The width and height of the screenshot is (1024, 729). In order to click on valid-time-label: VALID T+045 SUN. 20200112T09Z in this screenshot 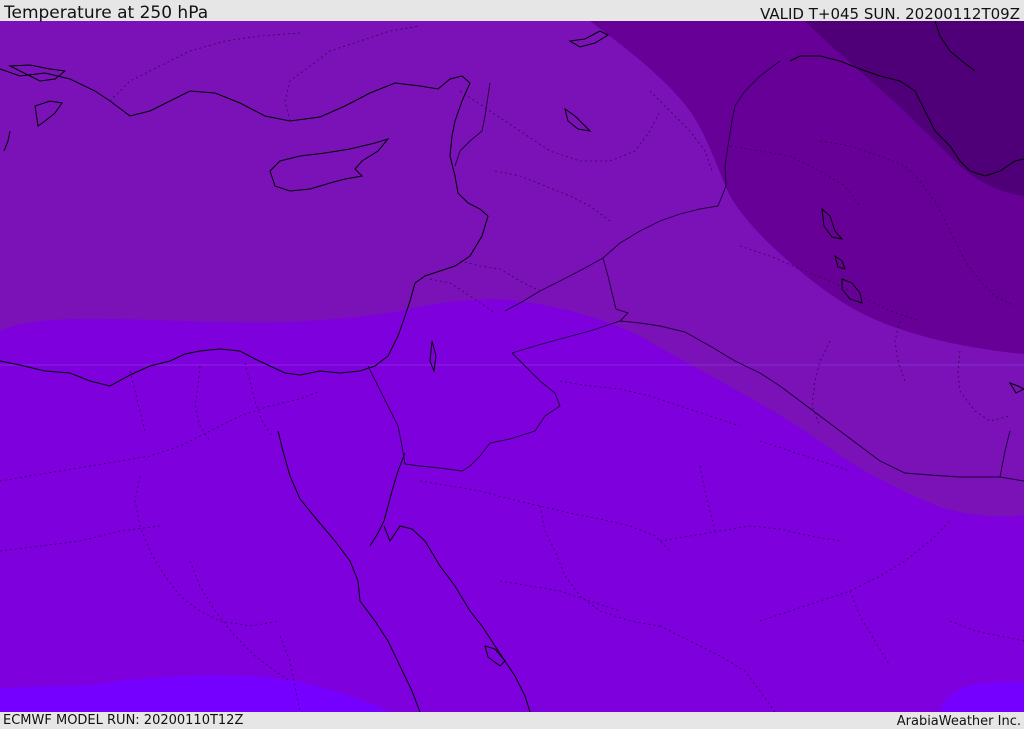, I will do `click(890, 14)`.